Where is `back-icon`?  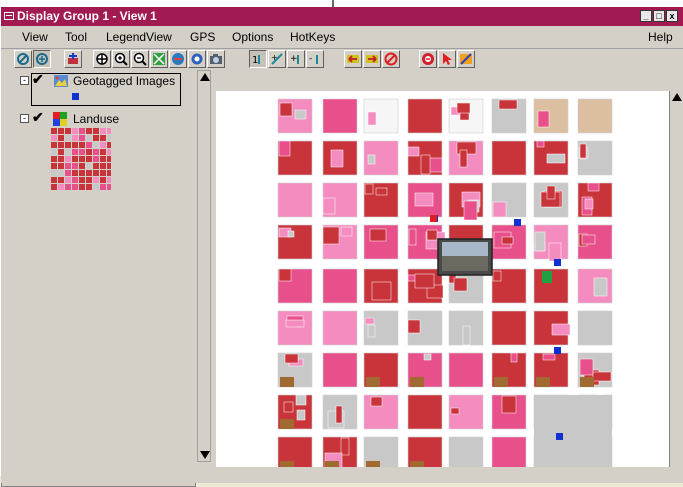 back-icon is located at coordinates (353, 59).